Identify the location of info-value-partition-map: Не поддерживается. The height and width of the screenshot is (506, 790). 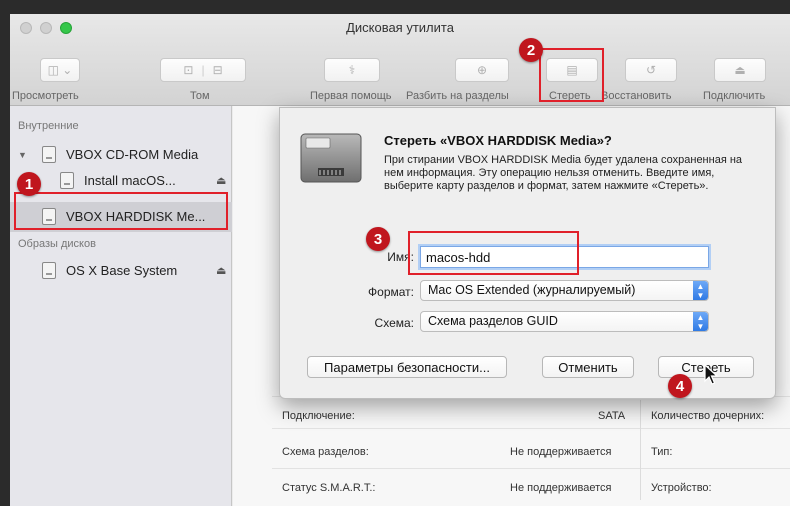
(561, 452).